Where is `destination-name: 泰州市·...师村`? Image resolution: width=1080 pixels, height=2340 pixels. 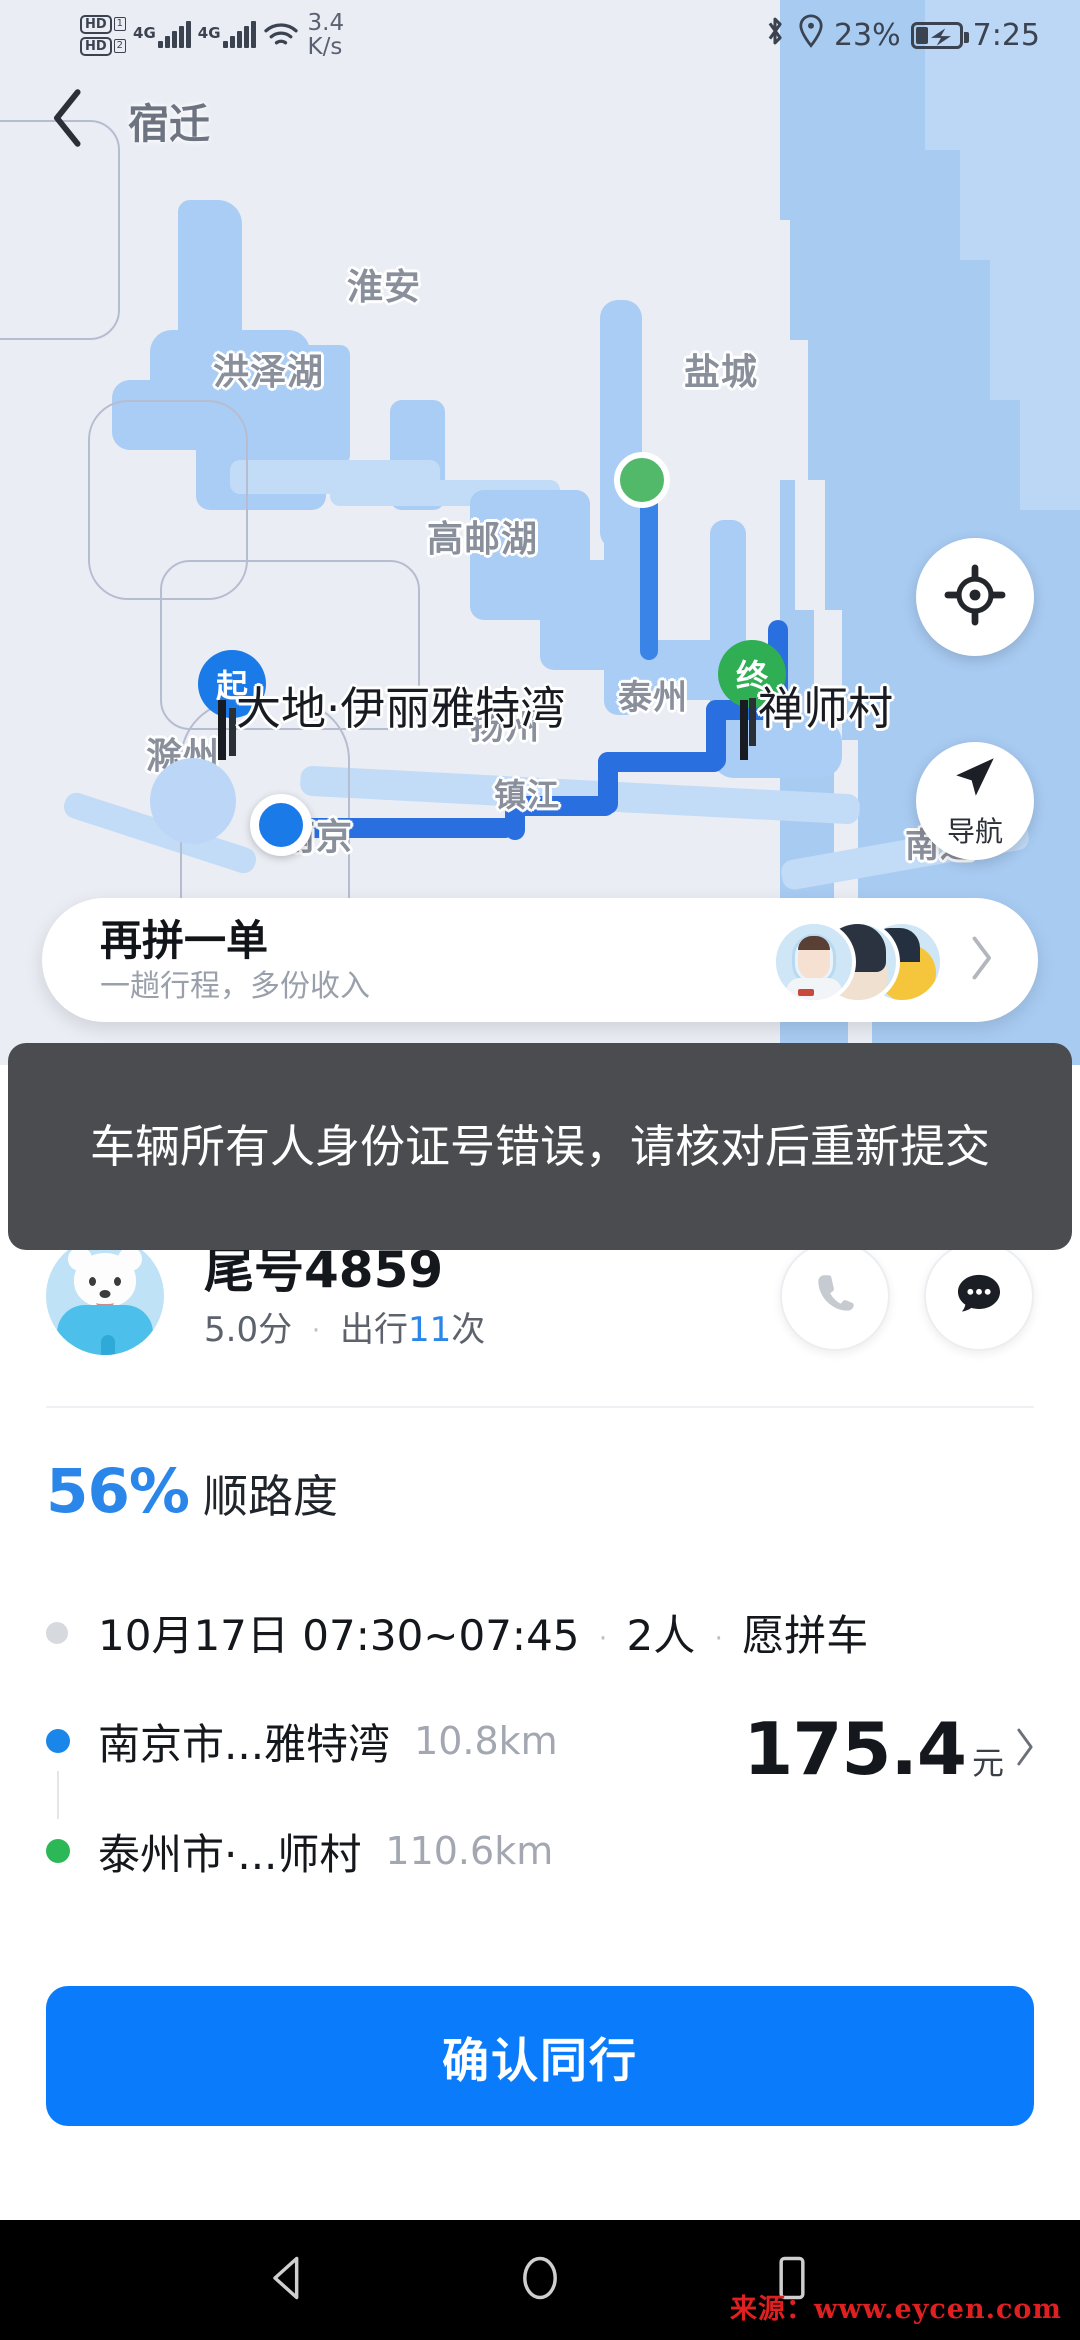 destination-name: 泰州市·...师村 is located at coordinates (230, 1854).